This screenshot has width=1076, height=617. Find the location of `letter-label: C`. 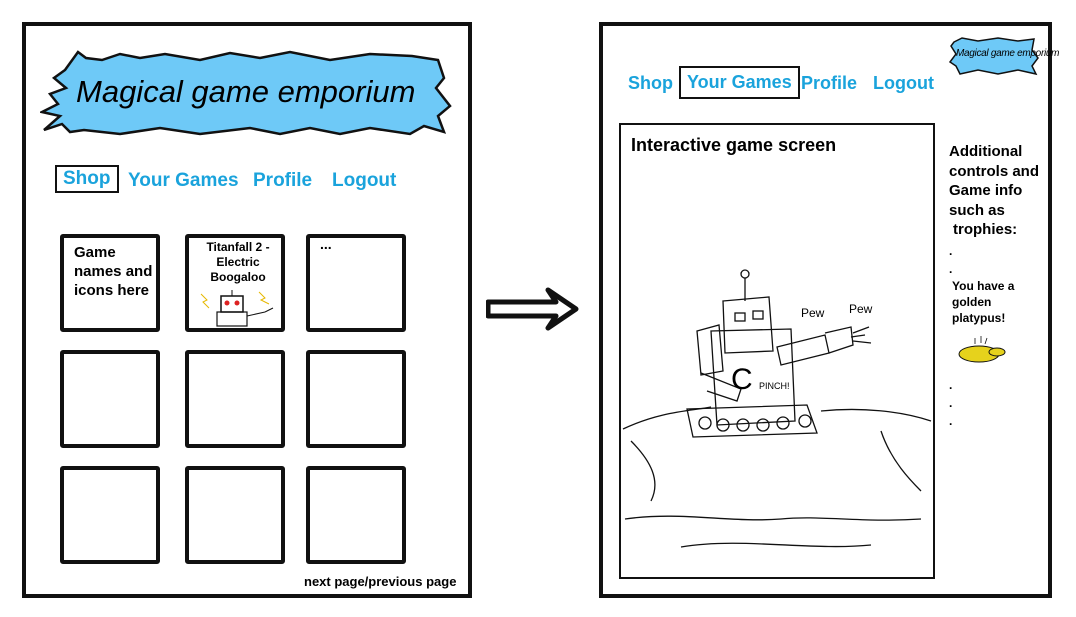

letter-label: C is located at coordinates (742, 379).